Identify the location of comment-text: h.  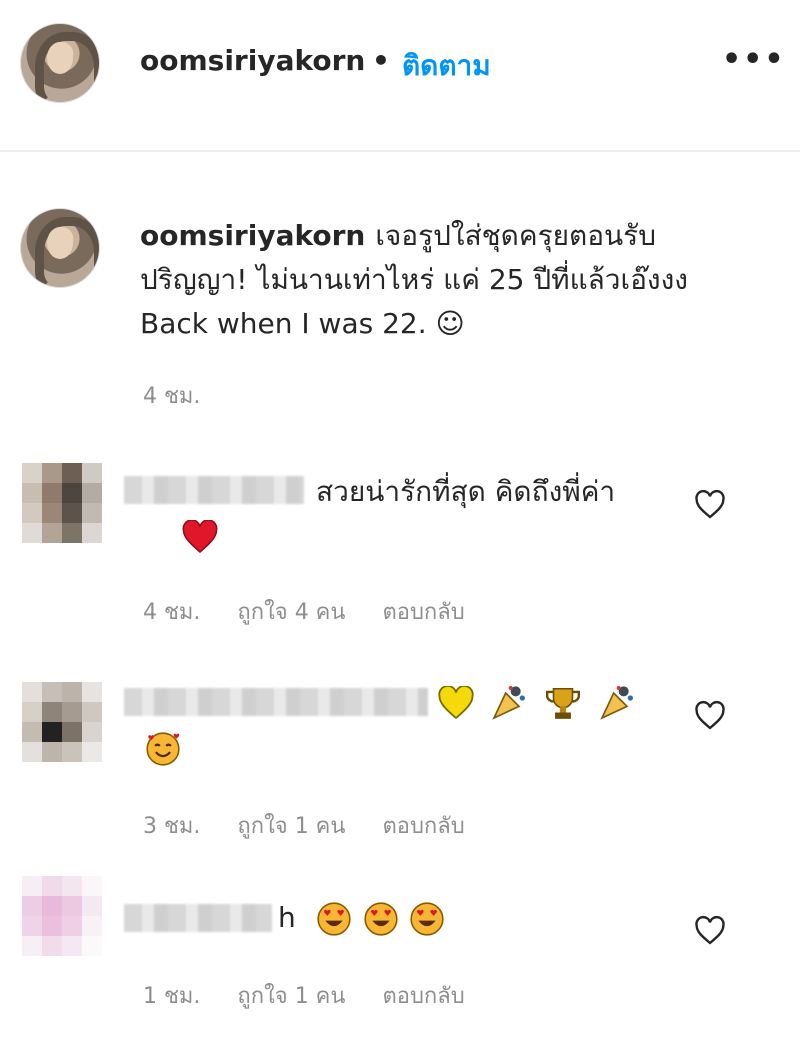
(362, 918).